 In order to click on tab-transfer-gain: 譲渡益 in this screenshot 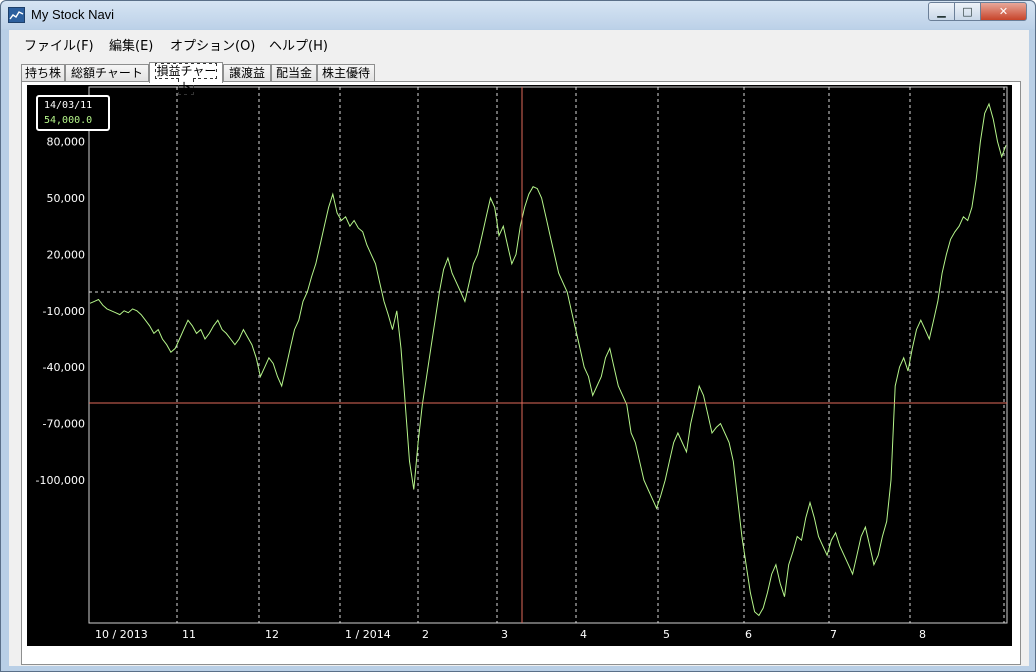, I will do `click(247, 73)`.